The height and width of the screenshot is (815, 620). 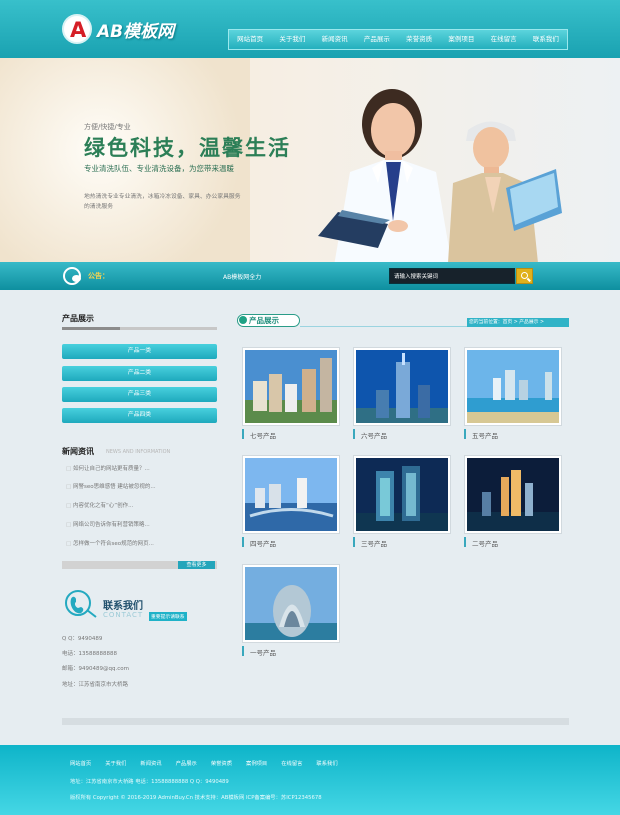 I want to click on announcement-icon, so click(x=72, y=276).